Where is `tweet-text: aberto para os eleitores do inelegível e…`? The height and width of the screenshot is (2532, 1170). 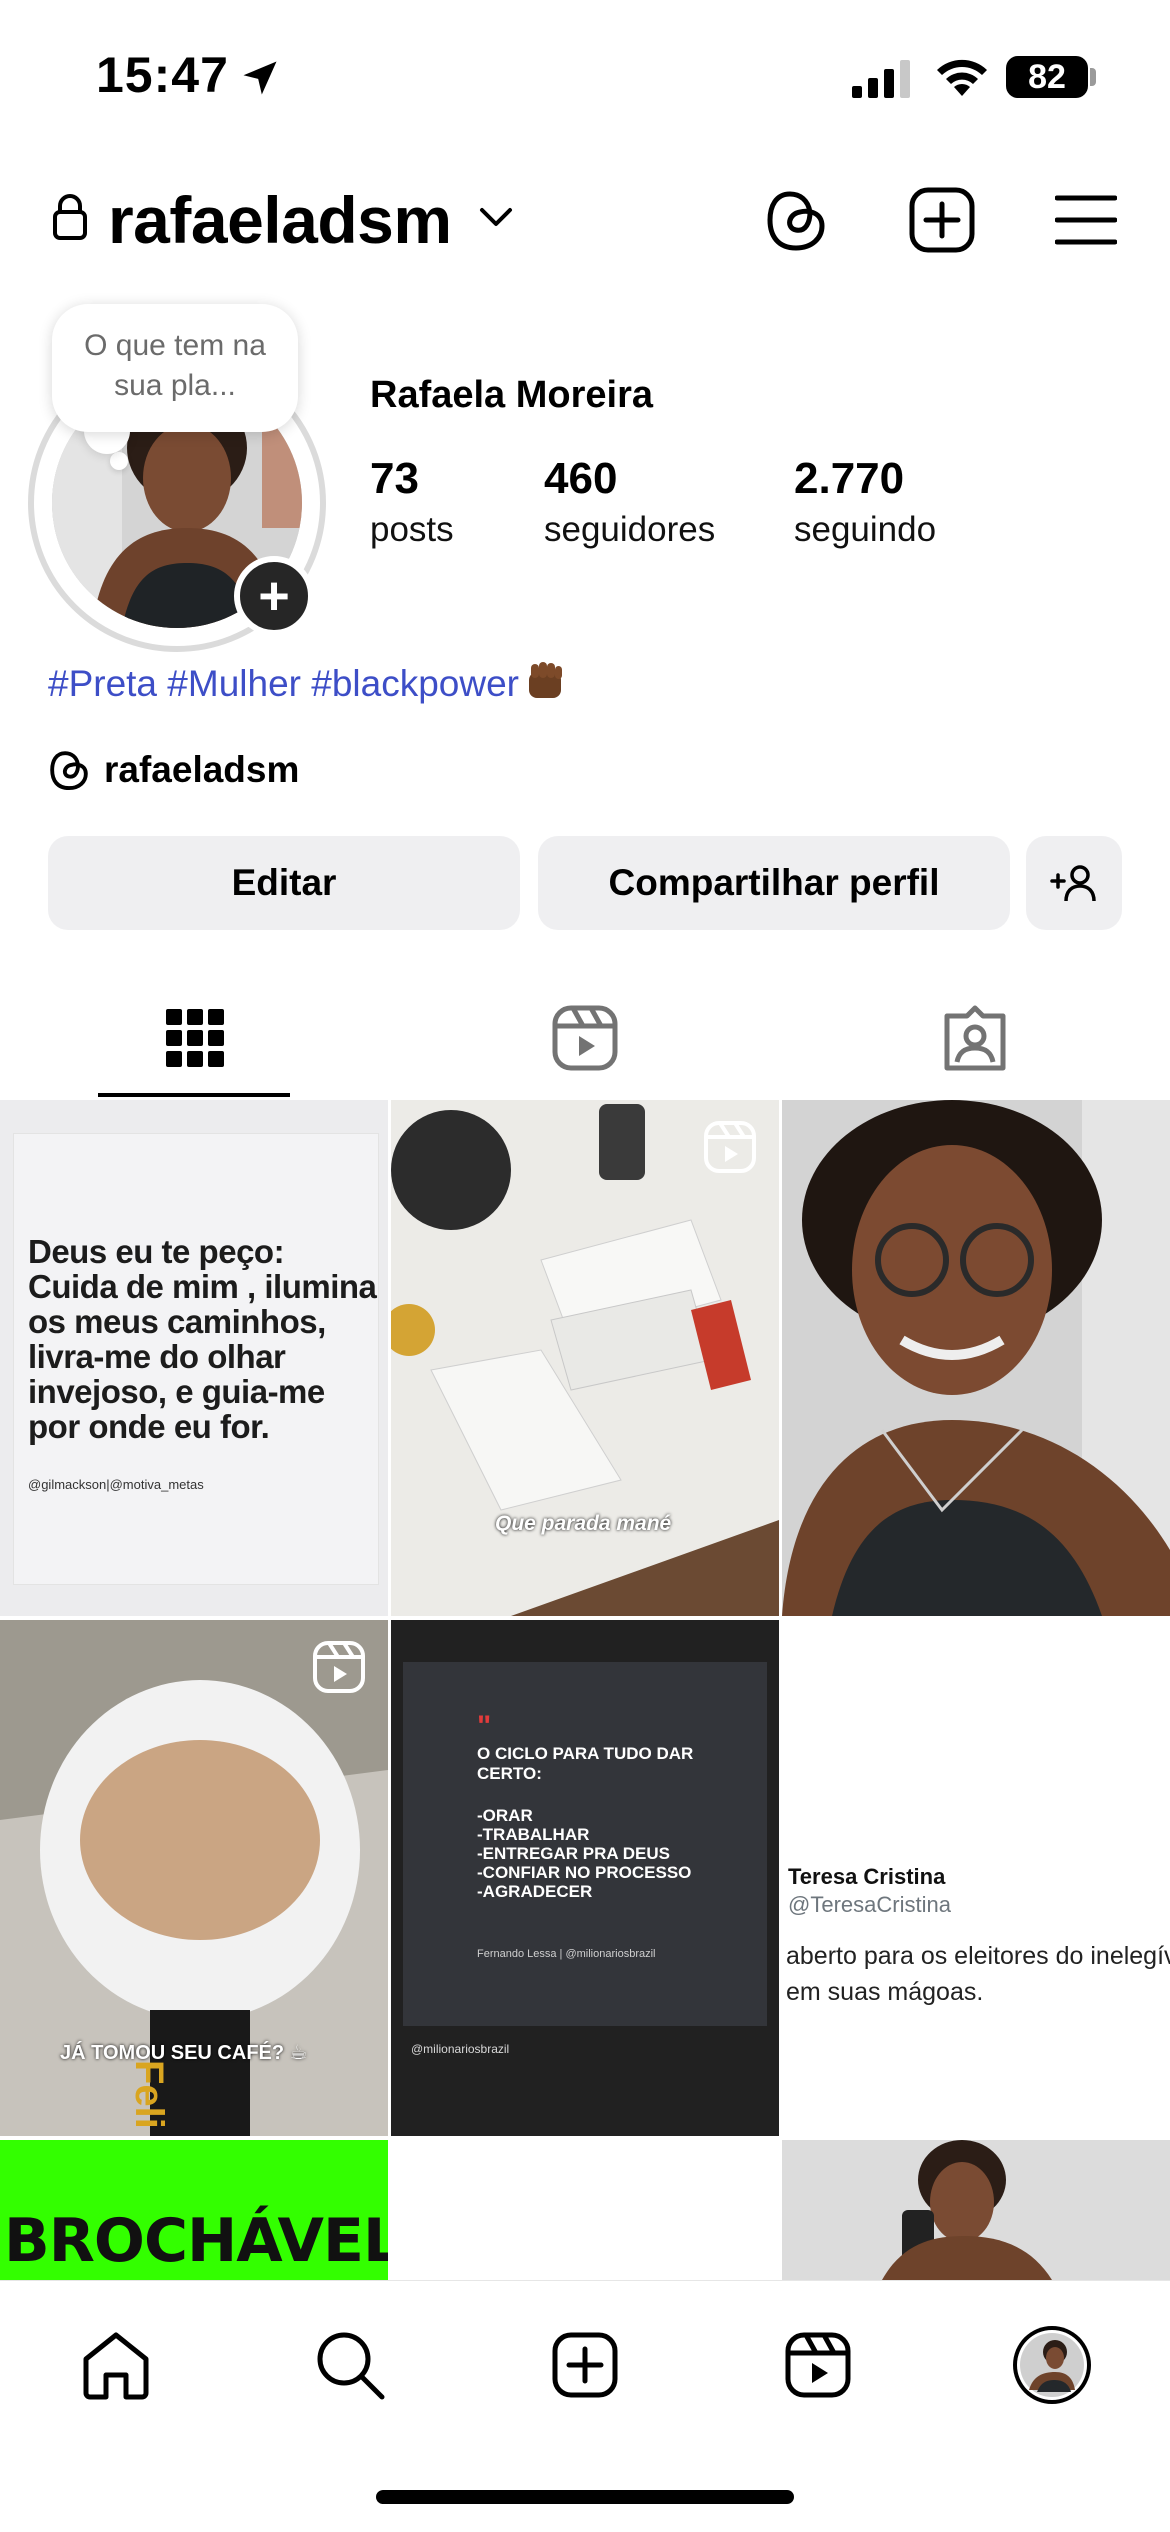
tweet-text: aberto para os eleitores do inelegível e… is located at coordinates (978, 1974).